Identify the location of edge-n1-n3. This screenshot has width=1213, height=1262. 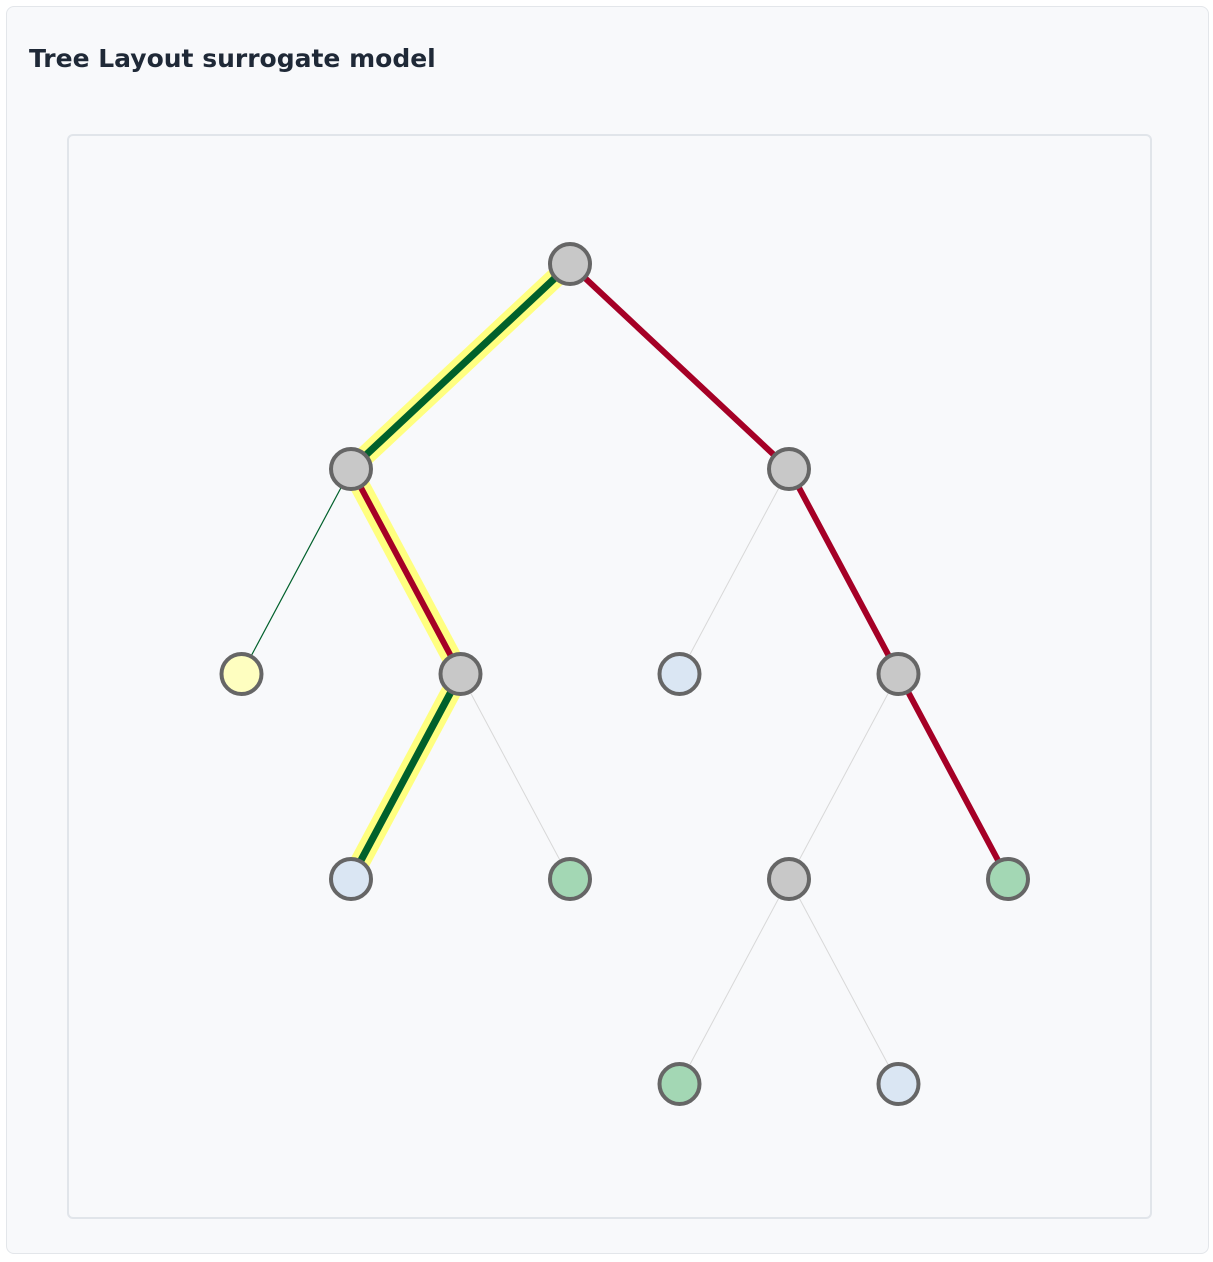
(296, 571).